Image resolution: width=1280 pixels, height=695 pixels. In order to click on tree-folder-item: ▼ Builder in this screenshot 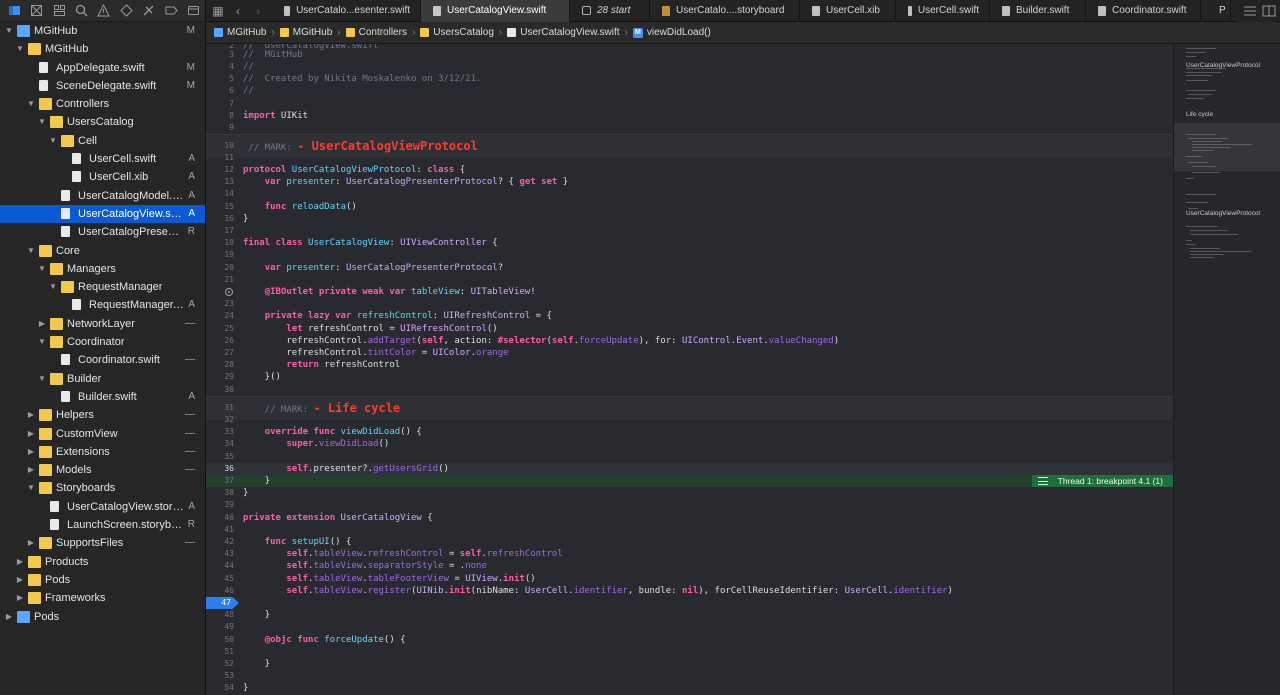, I will do `click(102, 379)`.